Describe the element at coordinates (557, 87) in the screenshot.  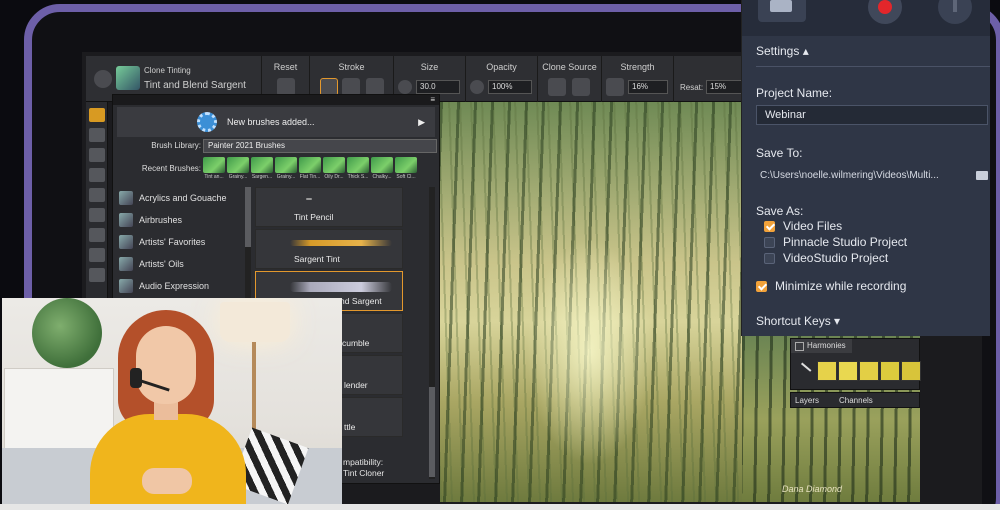
I see `clone-source-icon` at that location.